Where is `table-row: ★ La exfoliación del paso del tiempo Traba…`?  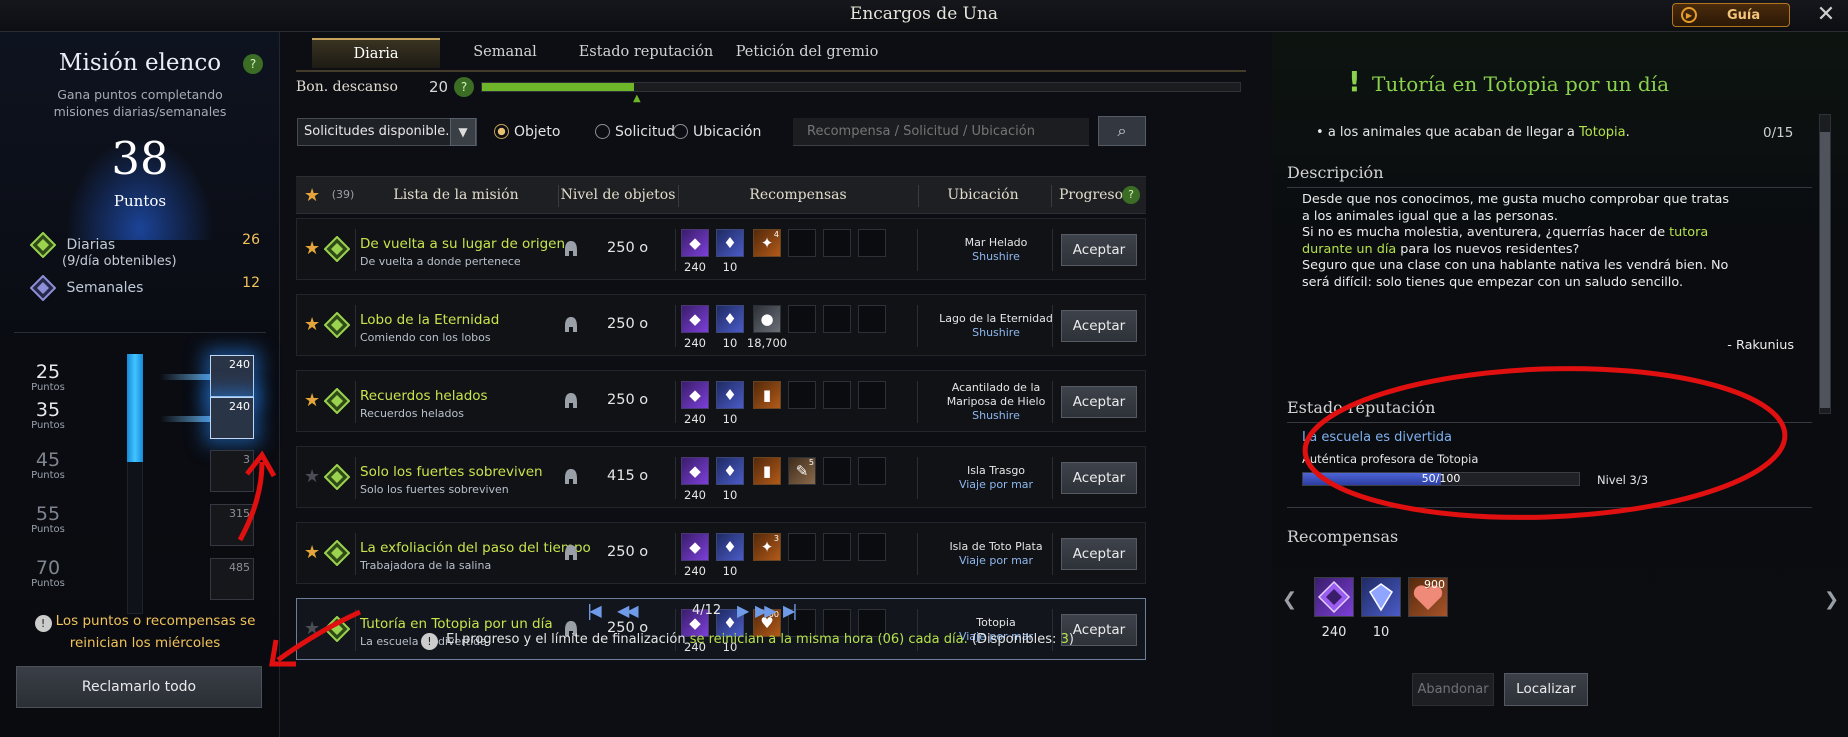
table-row: ★ La exfoliación del paso del tiempo Traba… is located at coordinates (721, 553).